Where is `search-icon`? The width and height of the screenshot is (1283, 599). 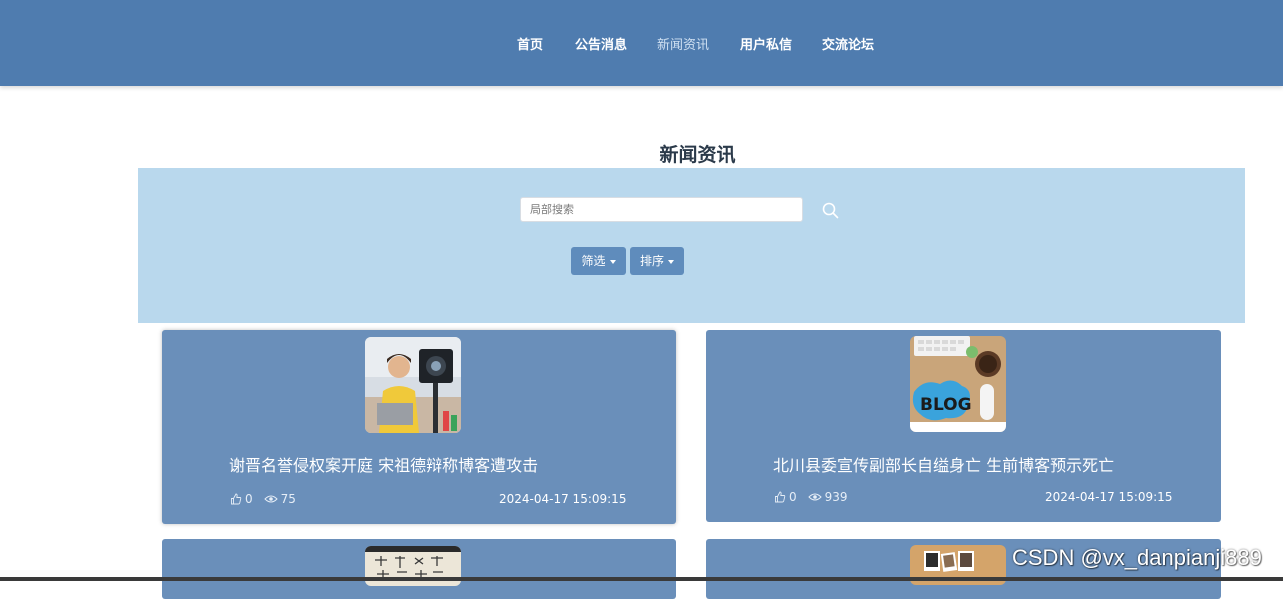
search-icon is located at coordinates (831, 211).